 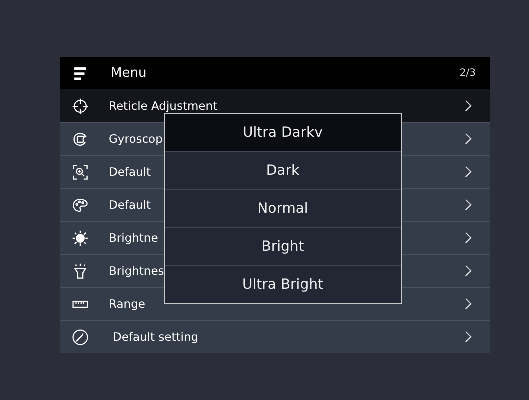 What do you see at coordinates (80, 139) in the screenshot?
I see `rotate-icon` at bounding box center [80, 139].